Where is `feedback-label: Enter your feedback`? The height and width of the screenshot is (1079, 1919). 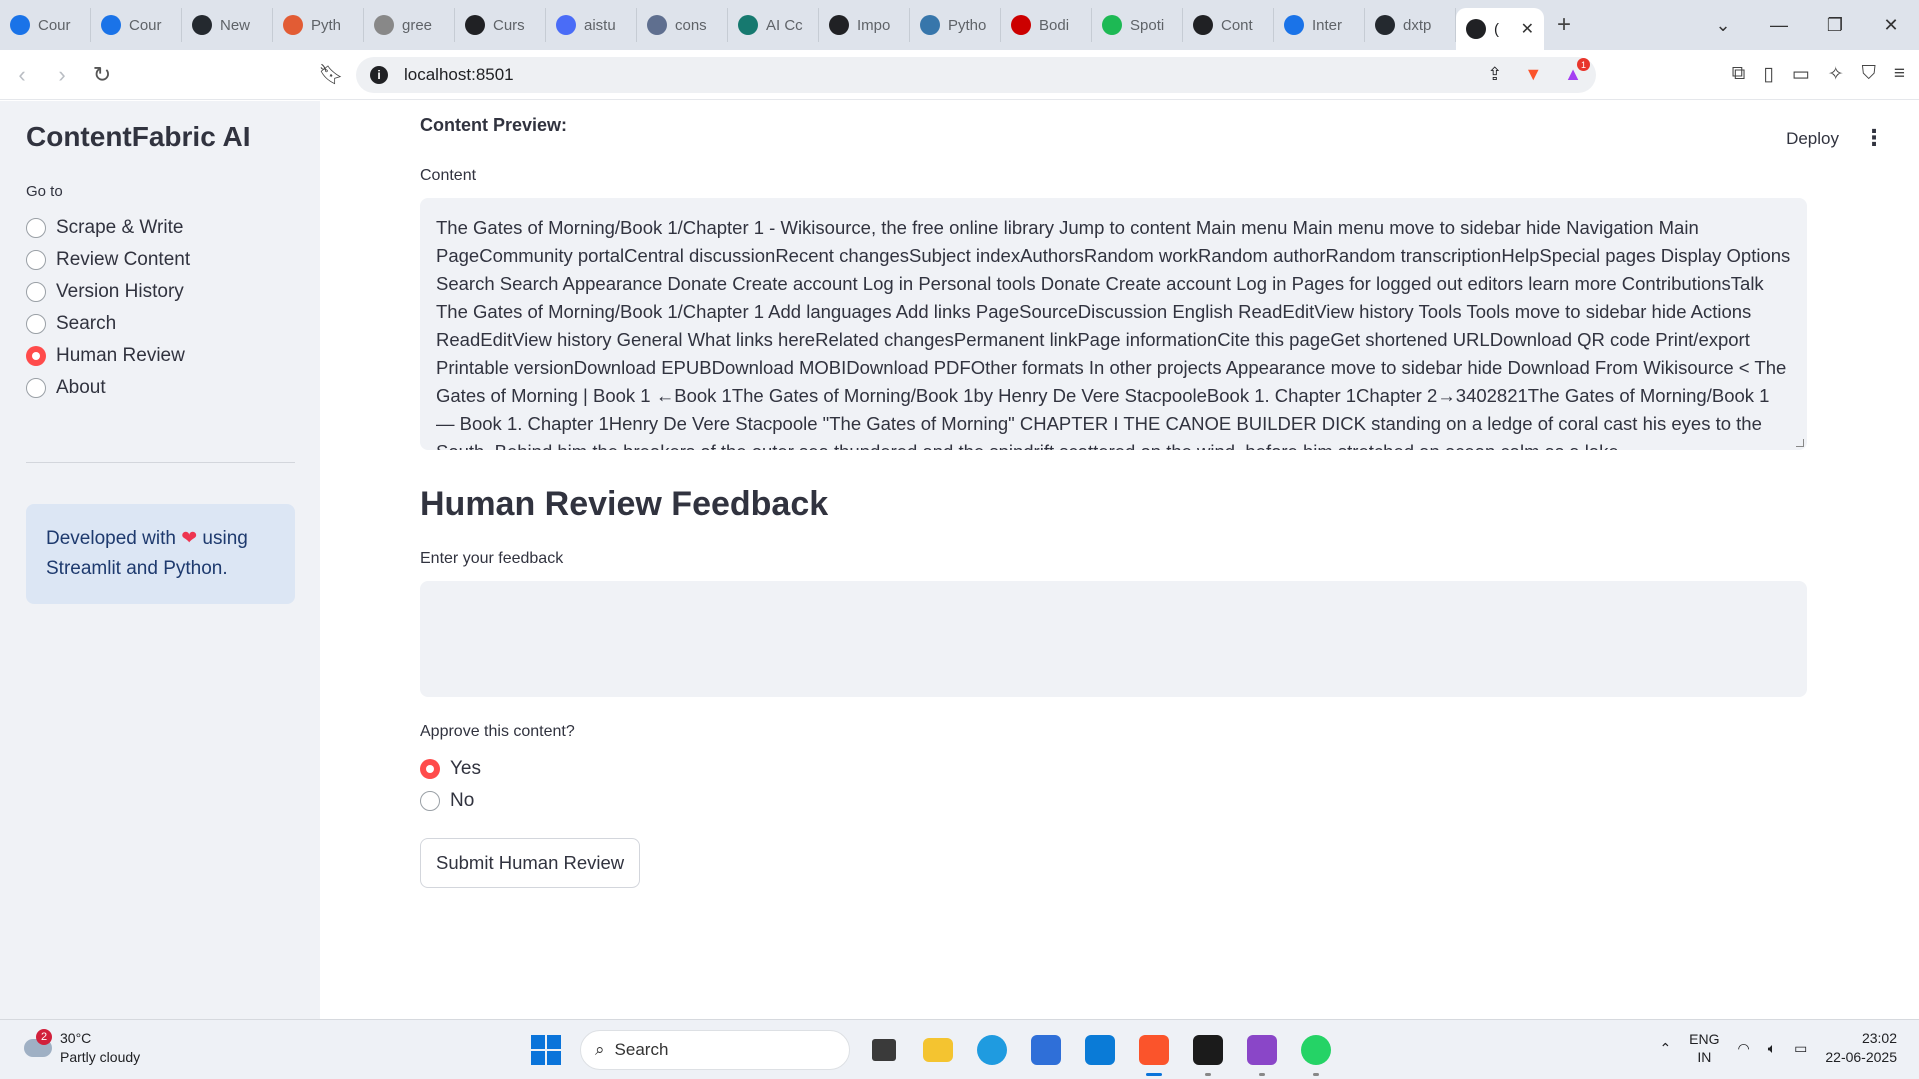
feedback-label: Enter your feedback is located at coordinates (492, 558).